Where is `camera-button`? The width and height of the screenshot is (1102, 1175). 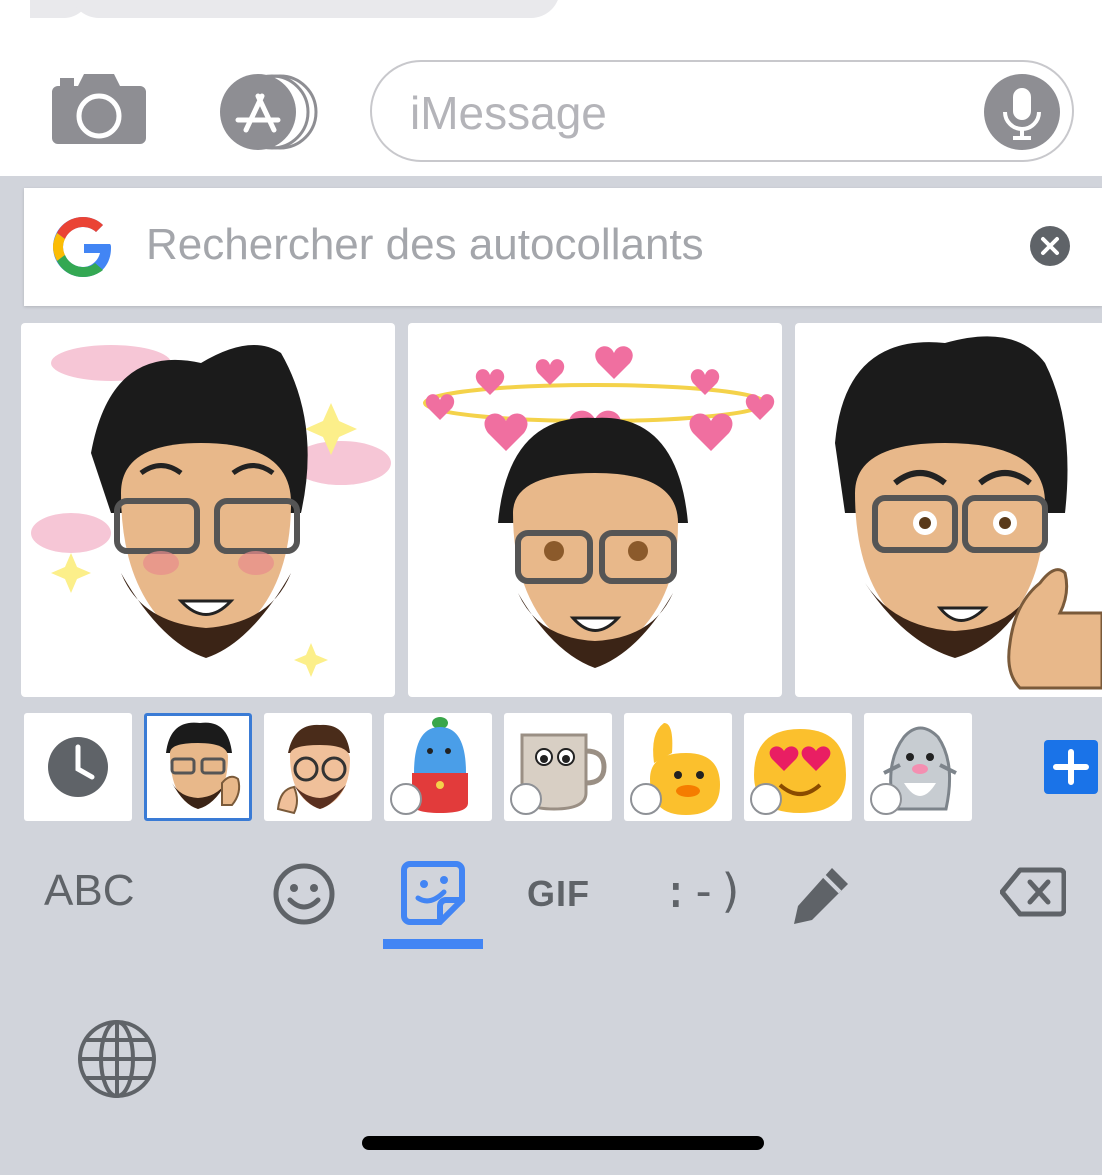 camera-button is located at coordinates (99, 109).